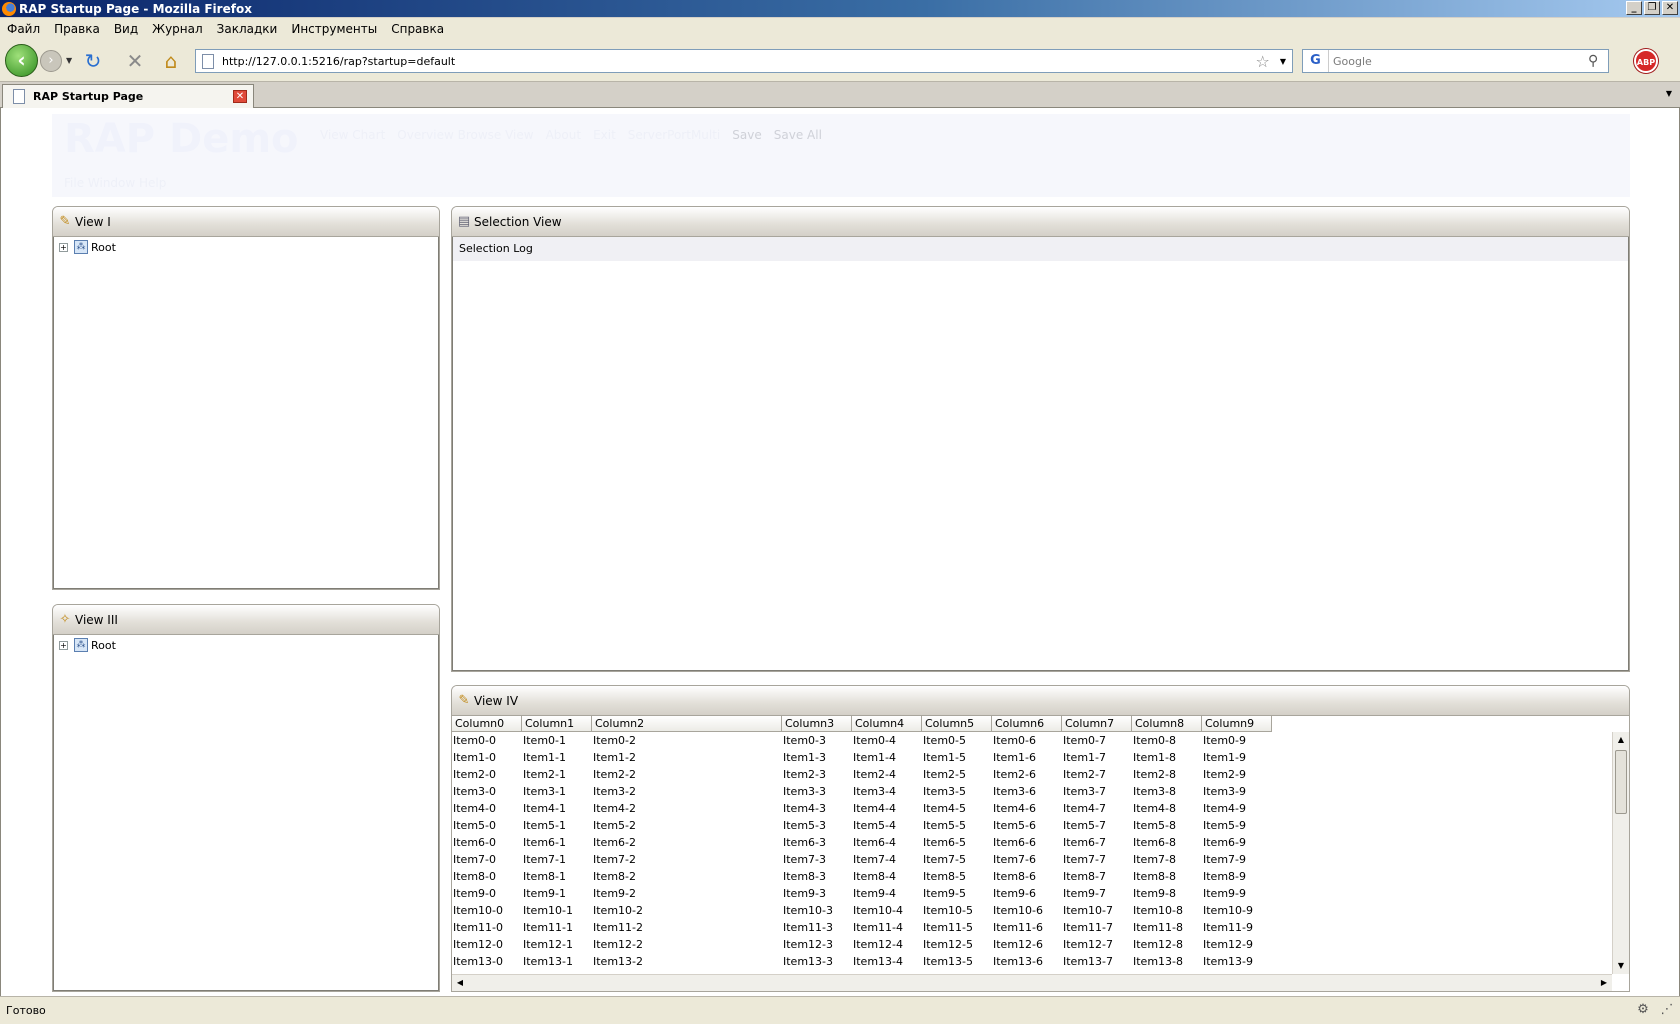  I want to click on table-cell: Item4-1, so click(545, 808).